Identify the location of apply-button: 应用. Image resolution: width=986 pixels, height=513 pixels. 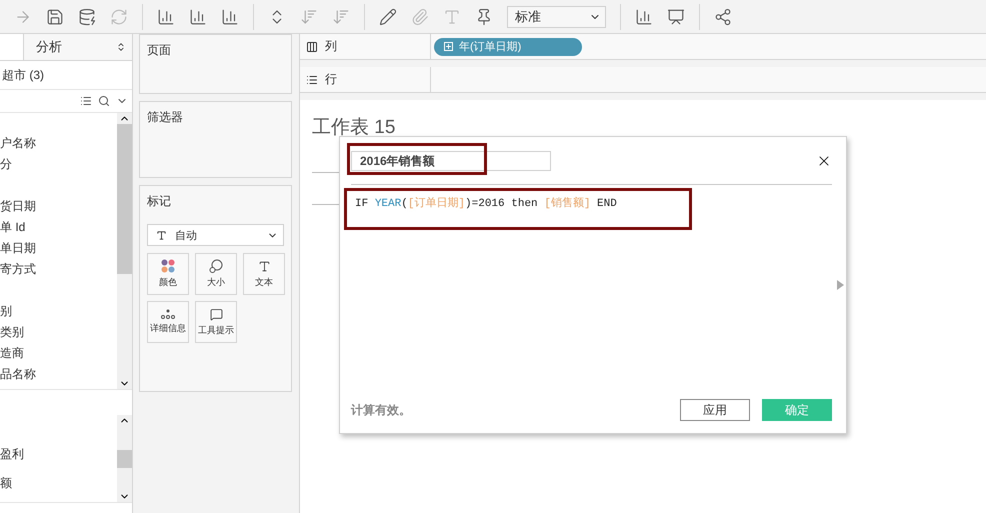
(715, 410).